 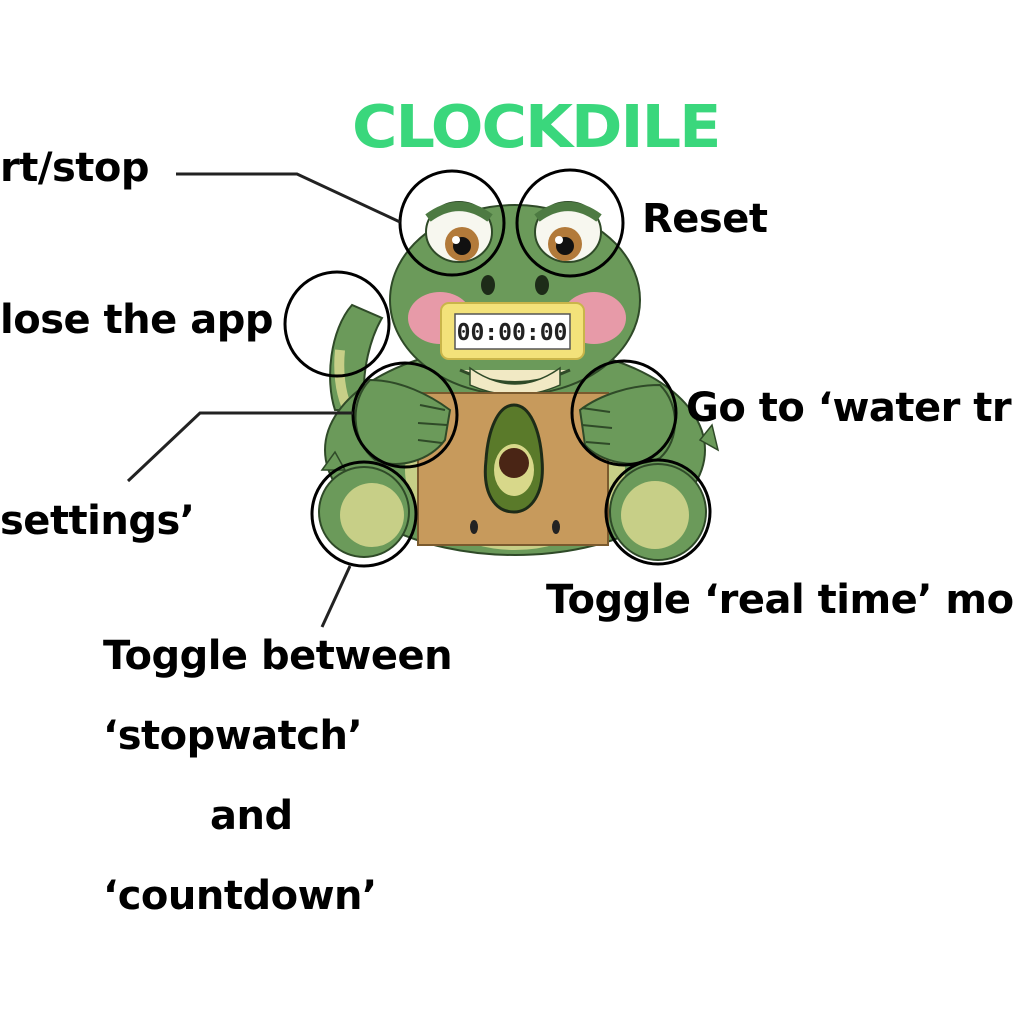 What do you see at coordinates (136, 320) in the screenshot?
I see `label-close-app: lose the app` at bounding box center [136, 320].